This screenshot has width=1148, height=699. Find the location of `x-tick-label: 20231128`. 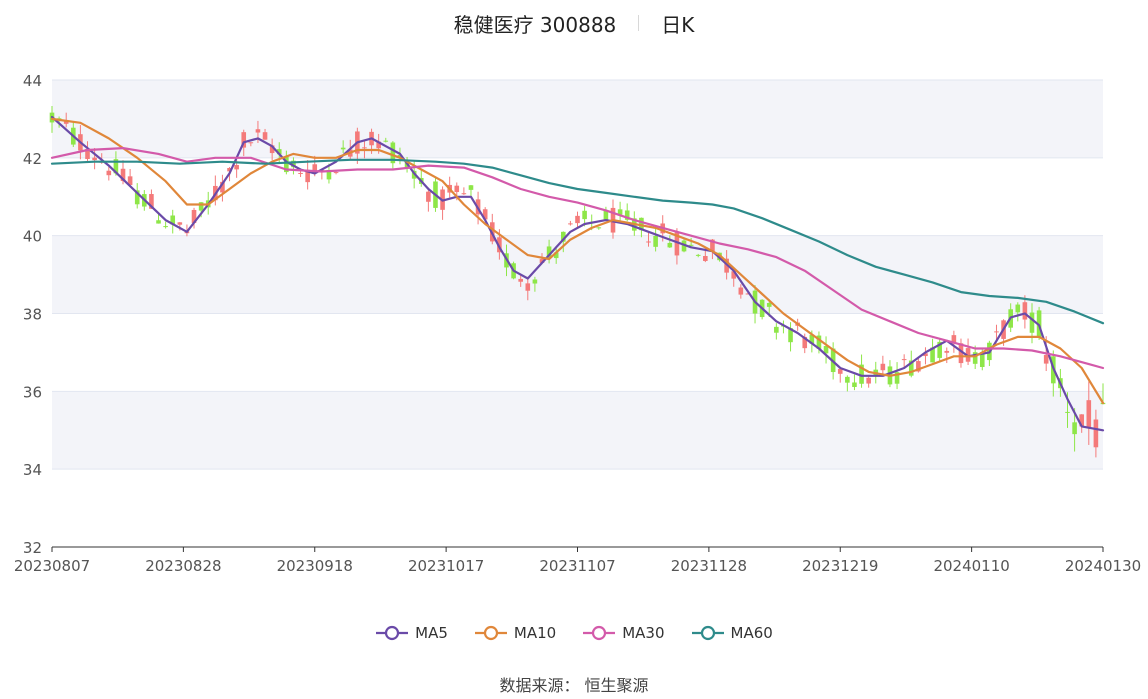

x-tick-label: 20231128 is located at coordinates (709, 566).